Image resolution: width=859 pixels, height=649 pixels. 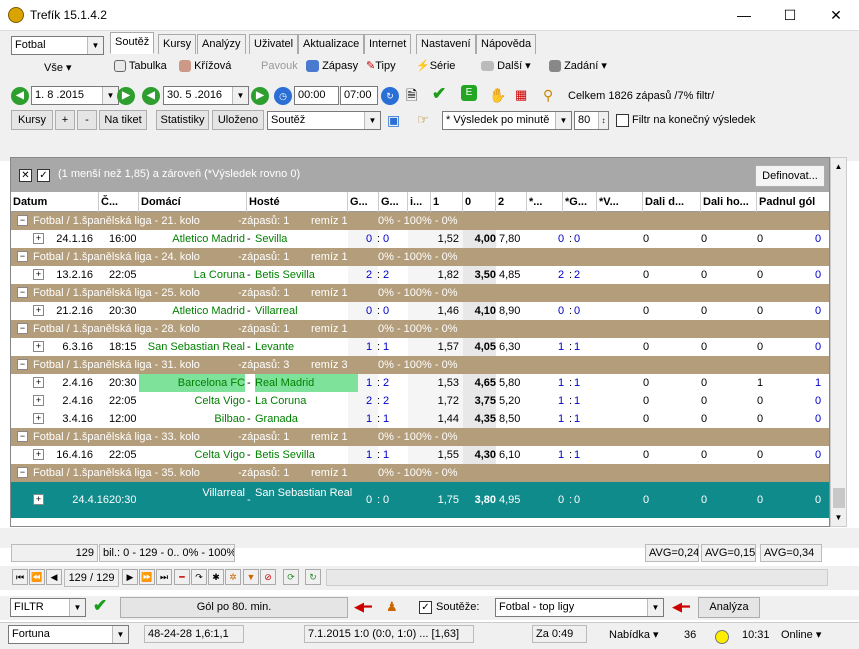 What do you see at coordinates (54, 577) in the screenshot?
I see `prev-record-icon: ◀` at bounding box center [54, 577].